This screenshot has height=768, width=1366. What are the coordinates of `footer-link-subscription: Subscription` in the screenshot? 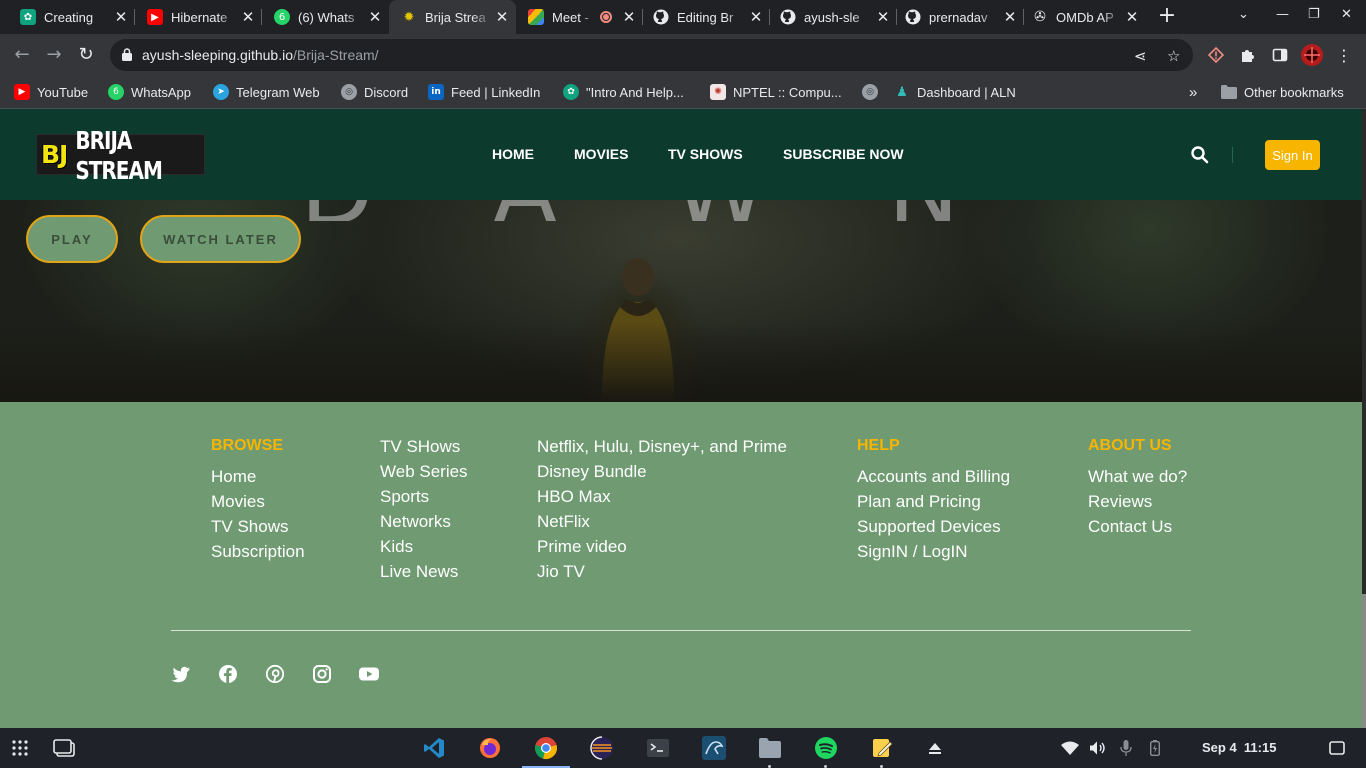 It's located at (258, 554).